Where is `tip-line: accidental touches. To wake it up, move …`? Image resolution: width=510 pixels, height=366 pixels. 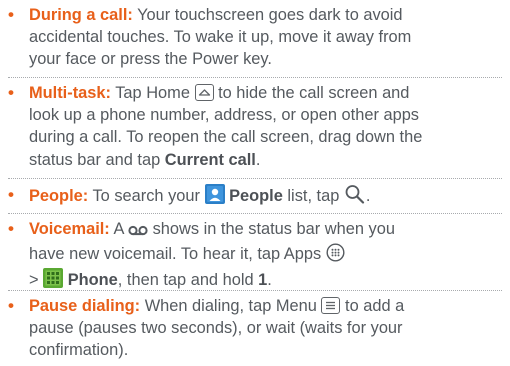 tip-line: accidental touches. To wake it up, move … is located at coordinates (220, 37).